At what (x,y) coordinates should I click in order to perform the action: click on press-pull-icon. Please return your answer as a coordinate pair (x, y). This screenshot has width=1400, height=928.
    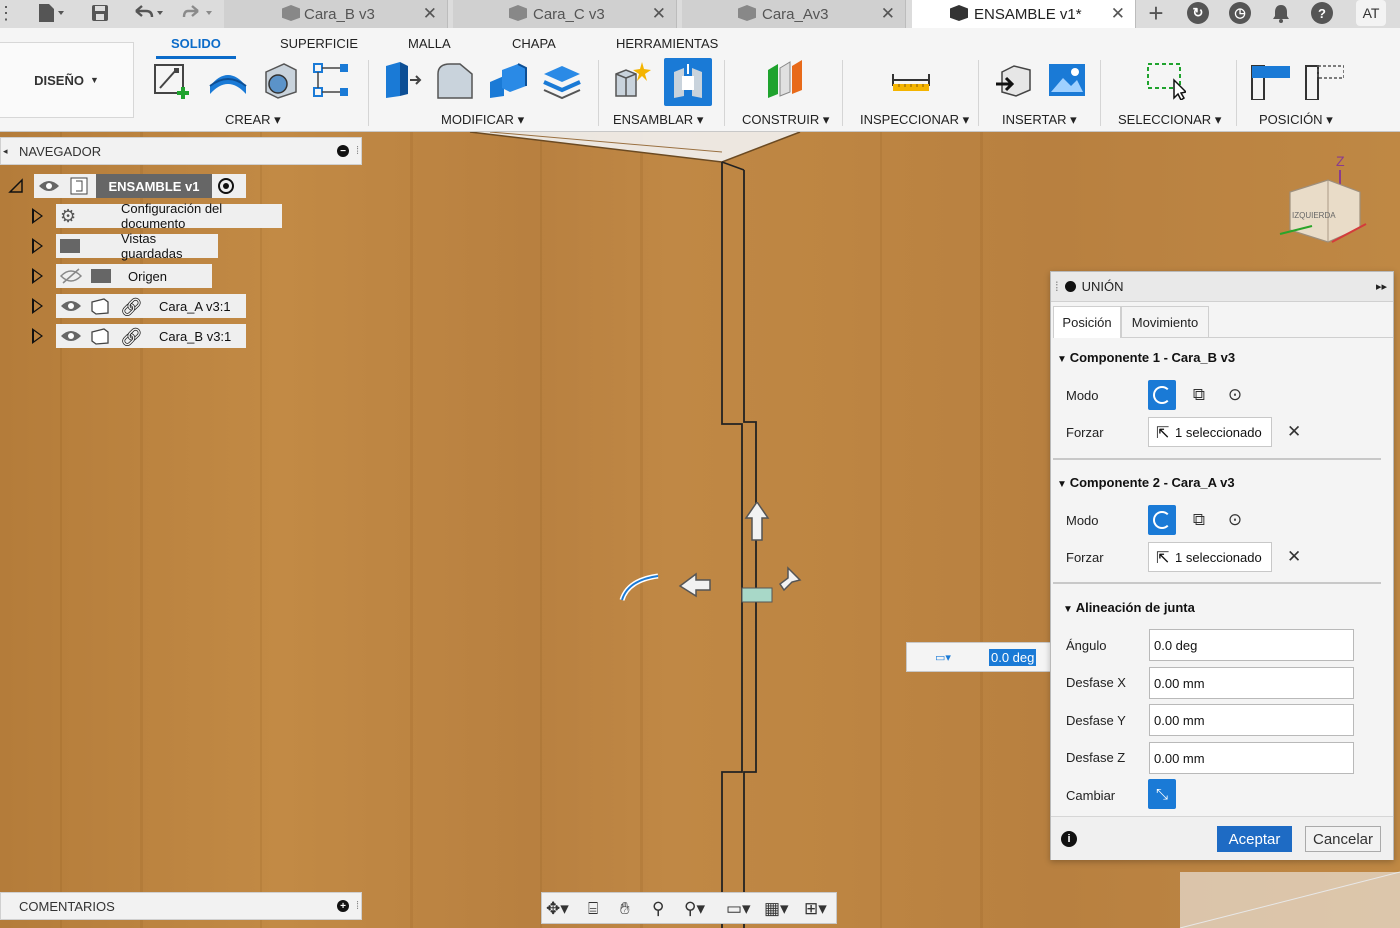
    Looking at the image, I should click on (402, 80).